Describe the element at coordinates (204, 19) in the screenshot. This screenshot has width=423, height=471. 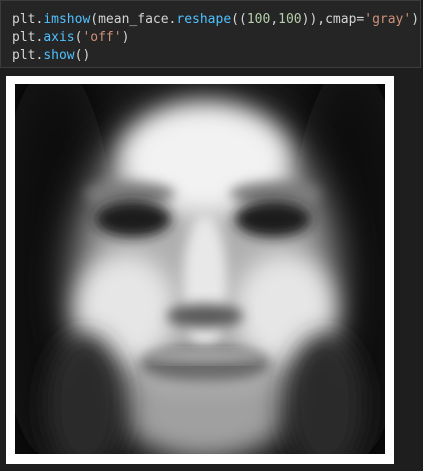
I see `code-token: reshape` at that location.